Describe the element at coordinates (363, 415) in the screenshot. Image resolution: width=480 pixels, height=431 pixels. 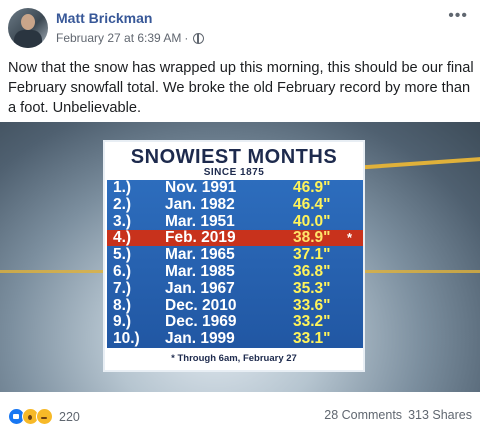
I see `comments-link: 28 Comments` at that location.